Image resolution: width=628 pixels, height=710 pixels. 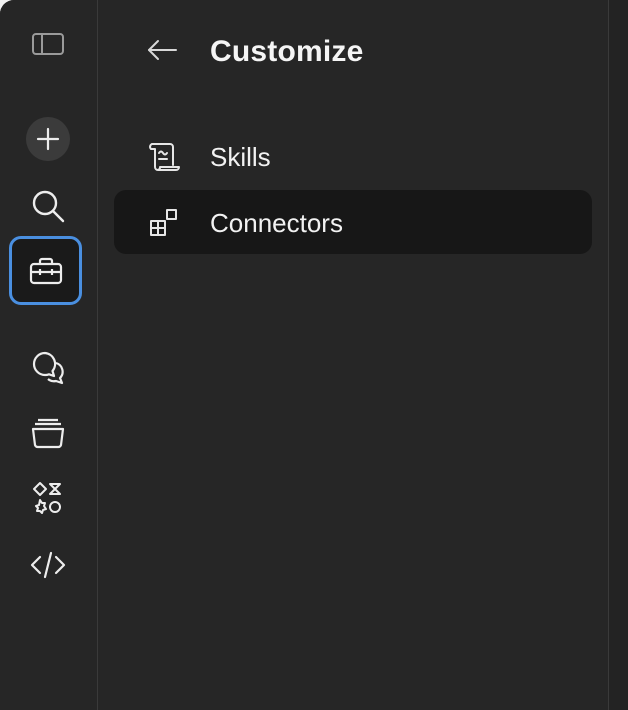 I want to click on chats-button, so click(x=48, y=368).